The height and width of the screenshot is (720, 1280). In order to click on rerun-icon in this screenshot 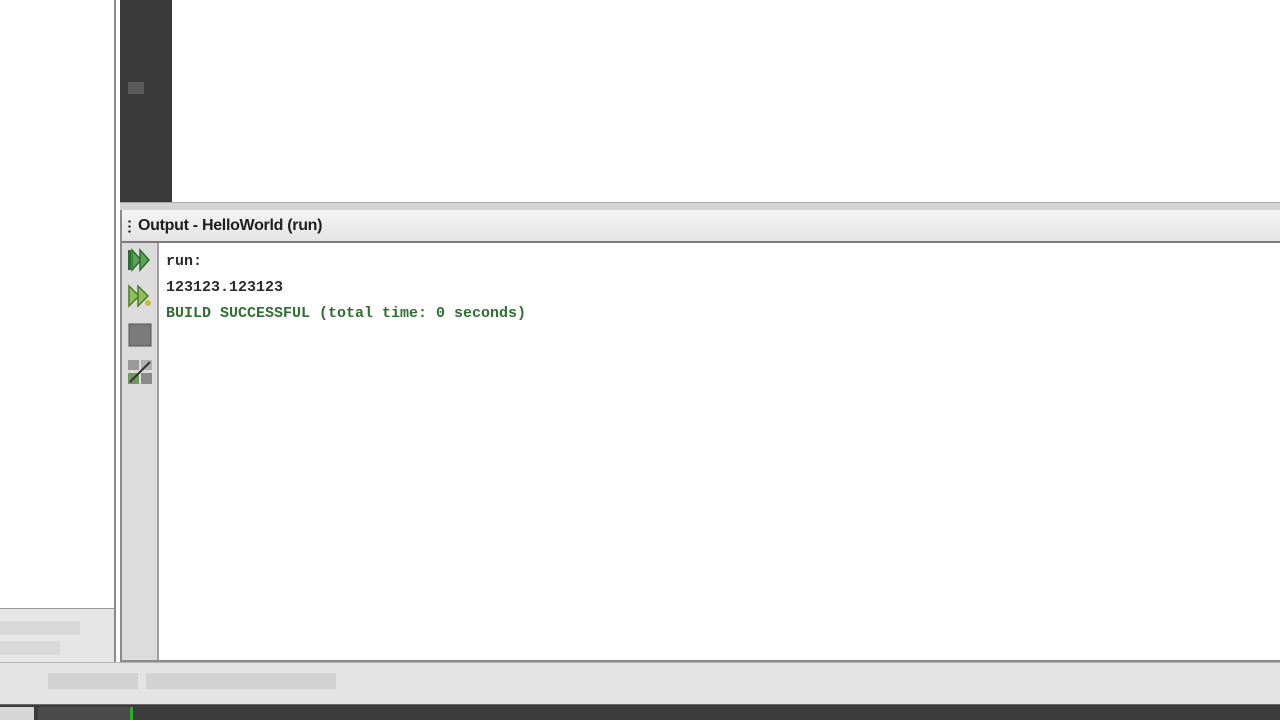, I will do `click(139, 260)`.